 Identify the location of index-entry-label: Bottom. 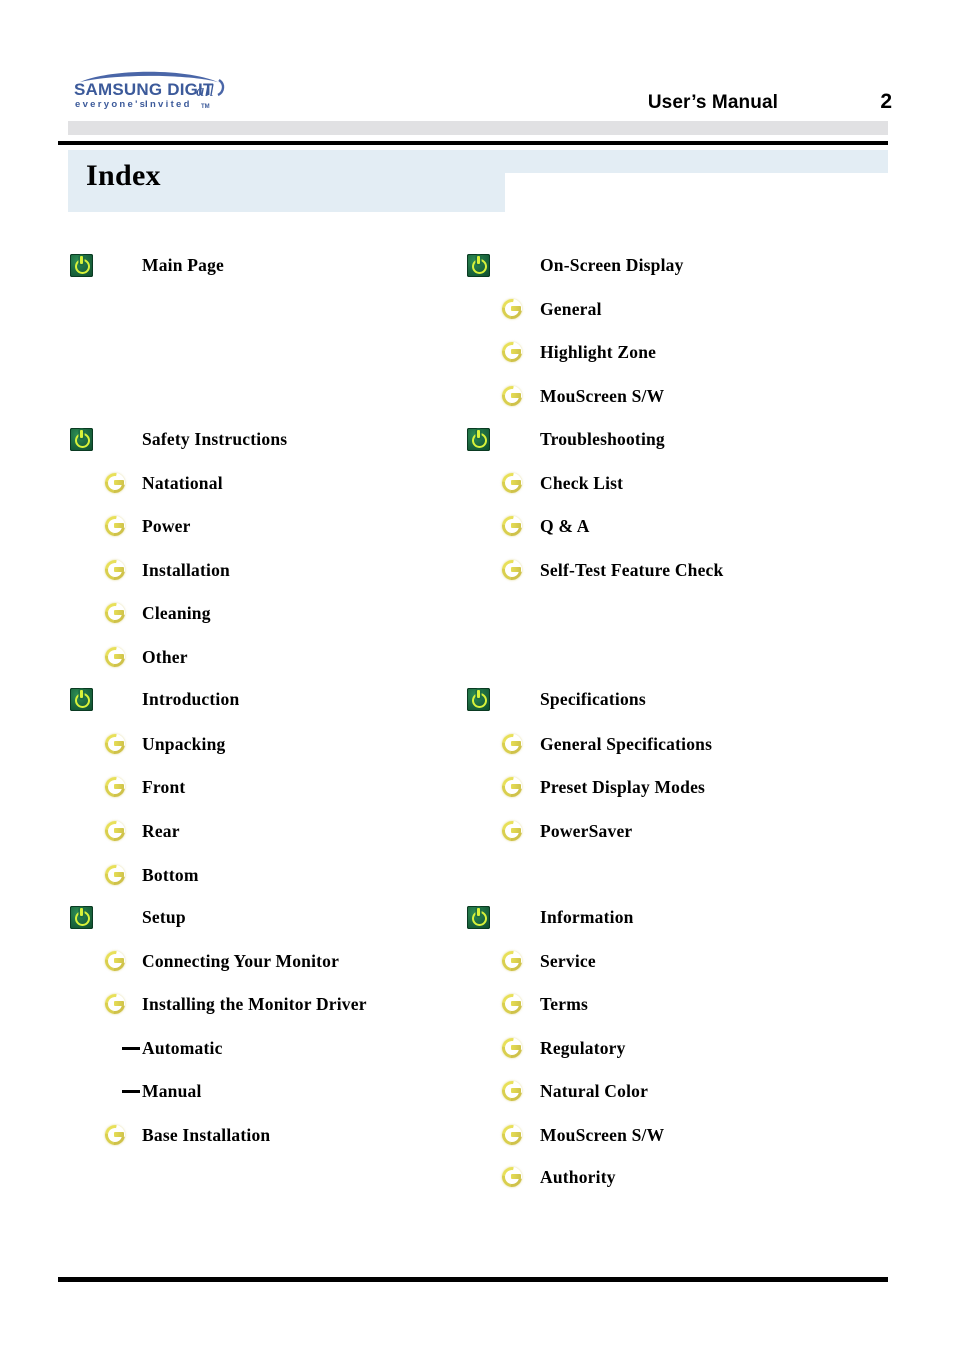
(170, 874).